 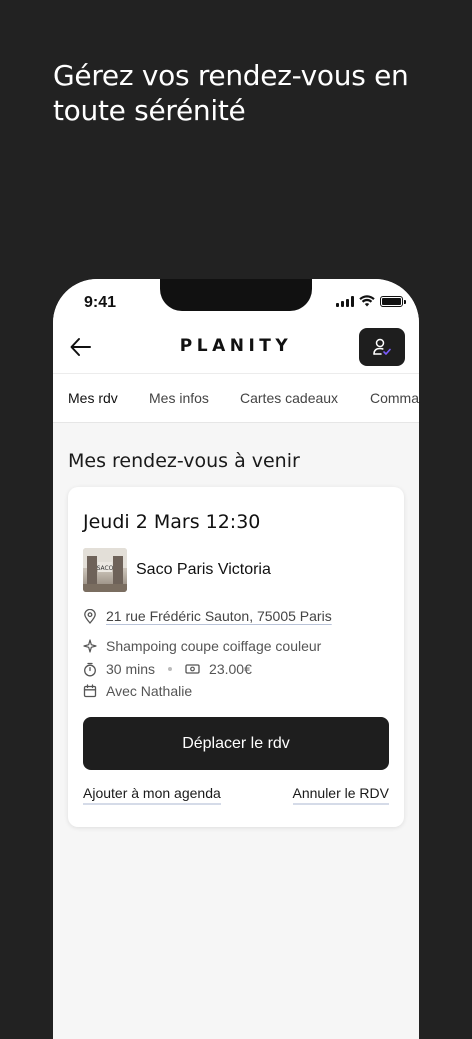 I want to click on salon-name: Saco Paris Victoria, so click(x=203, y=570).